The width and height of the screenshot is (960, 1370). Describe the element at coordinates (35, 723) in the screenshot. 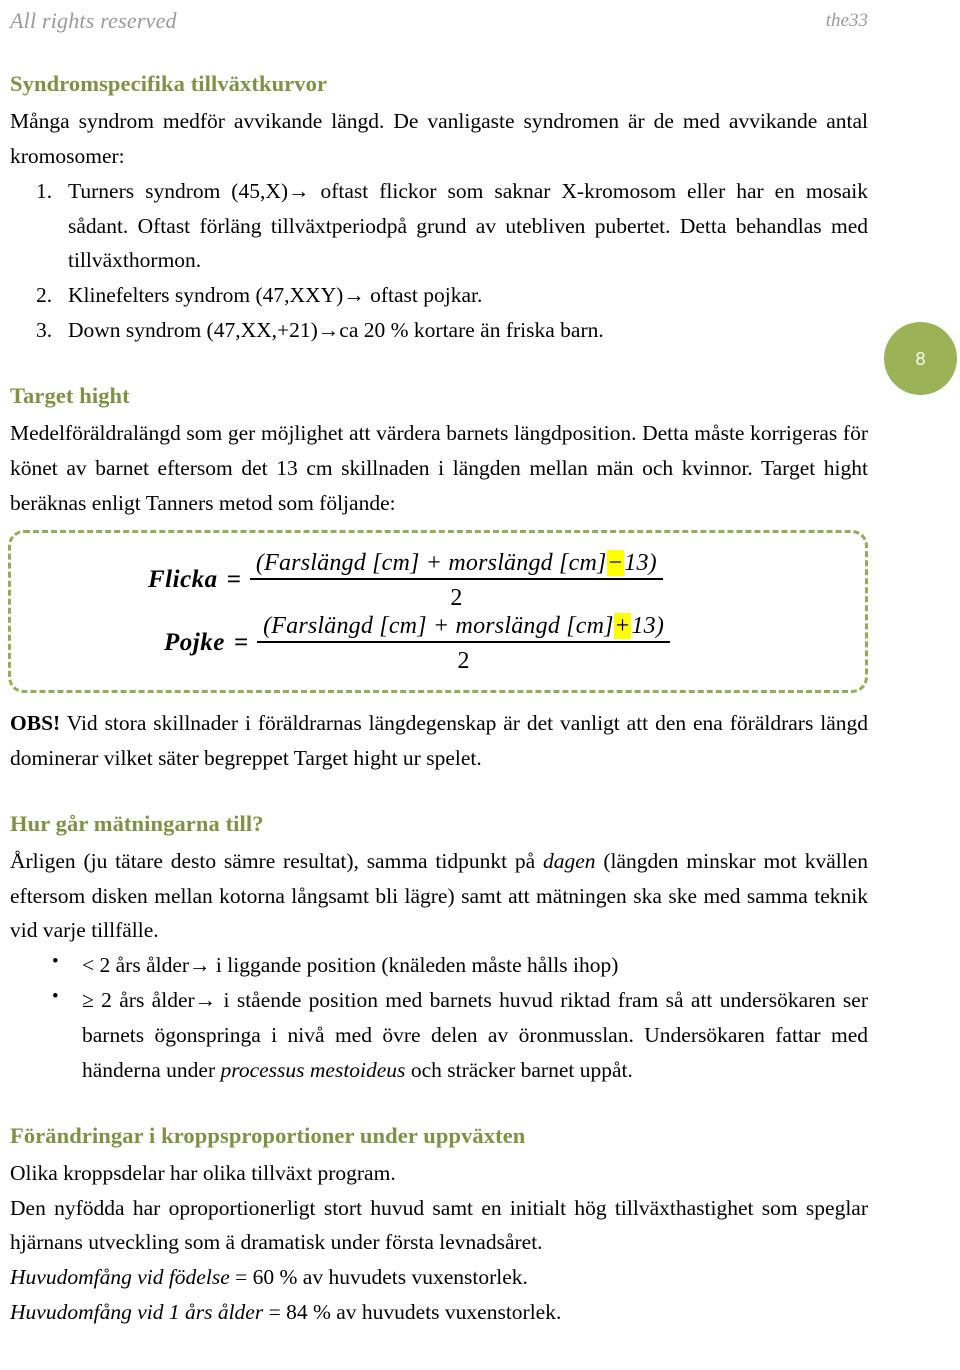

I see `obs-label: OBS!` at that location.